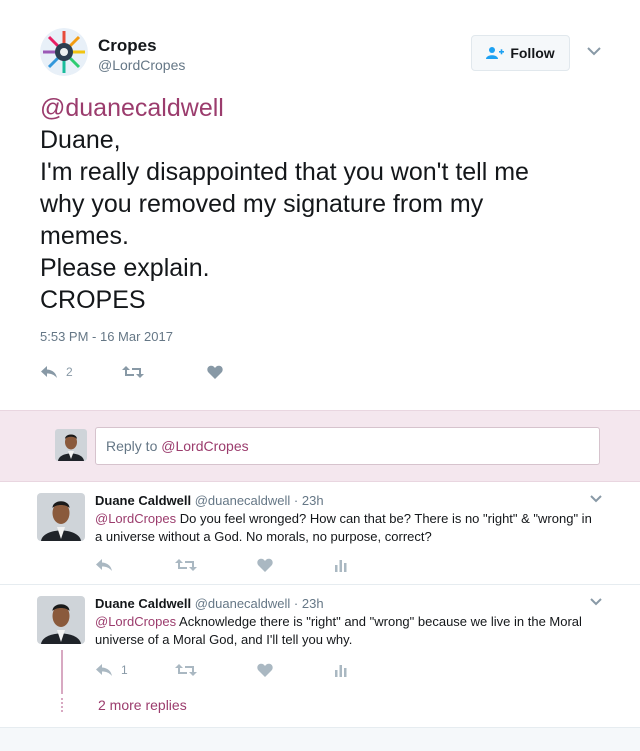 This screenshot has width=640, height=751. I want to click on reply-count: 1, so click(124, 670).